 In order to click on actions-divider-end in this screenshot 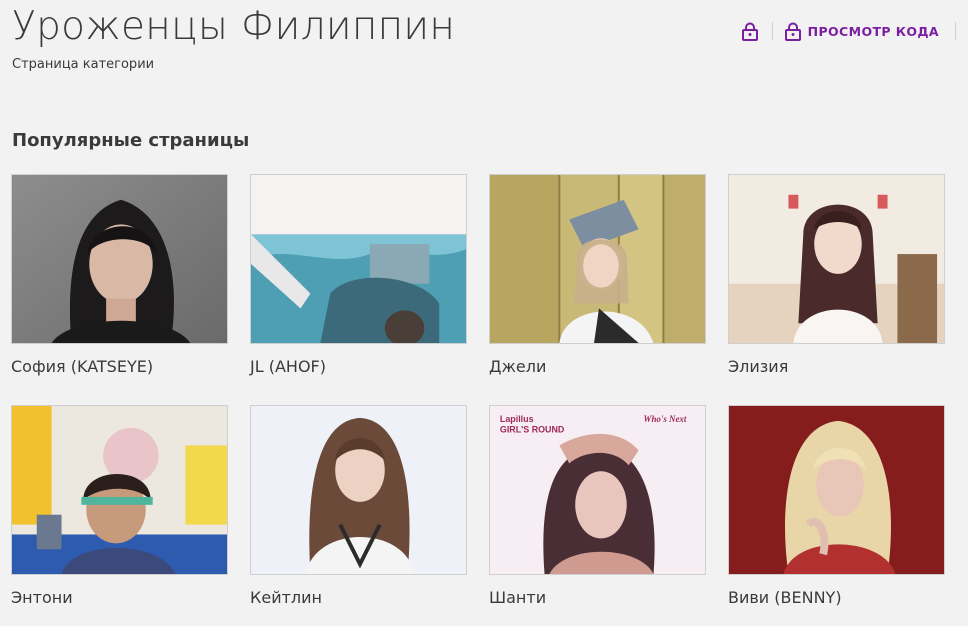, I will do `click(955, 31)`.